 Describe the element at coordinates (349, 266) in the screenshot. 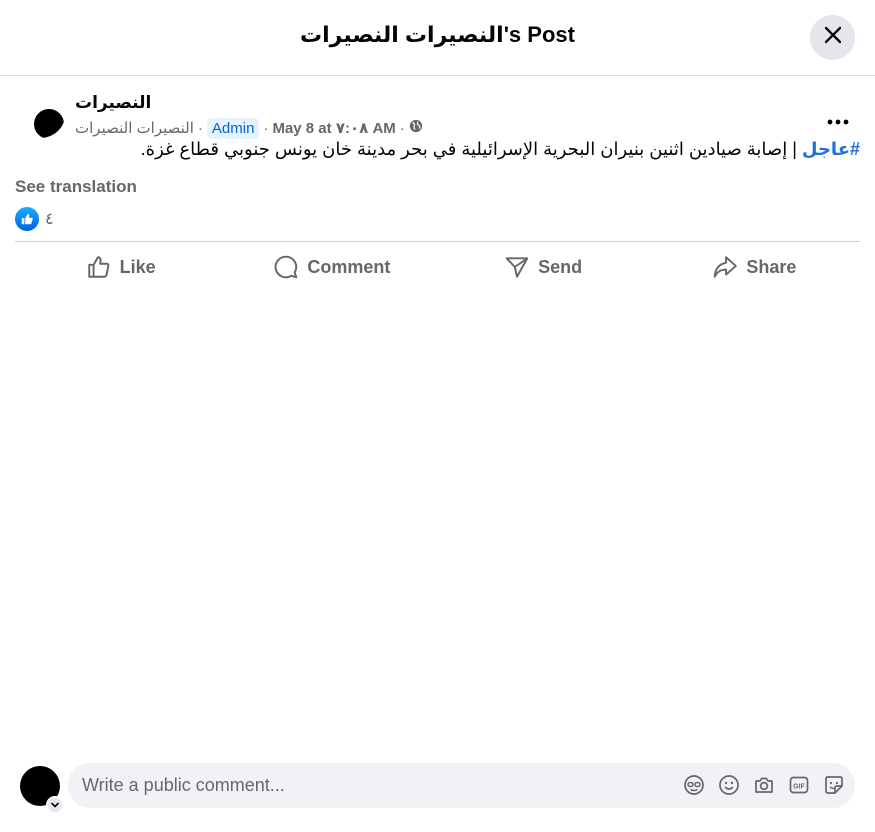

I see `comment-label: Comment` at that location.